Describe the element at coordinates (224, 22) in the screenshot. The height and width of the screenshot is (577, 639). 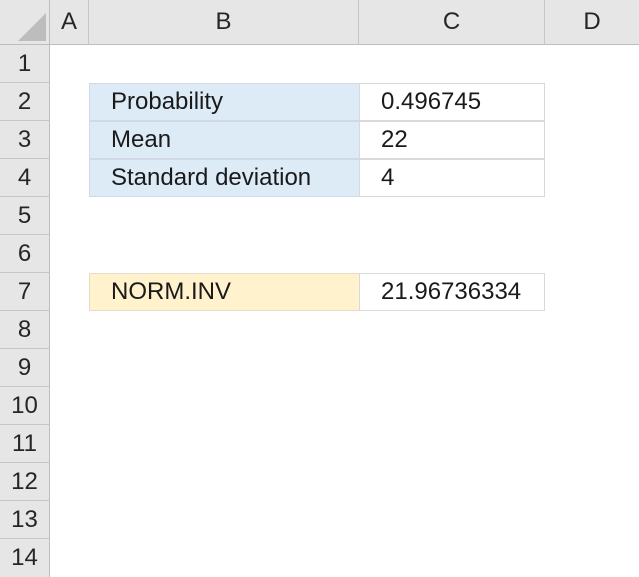
I see `column-header-b: B` at that location.